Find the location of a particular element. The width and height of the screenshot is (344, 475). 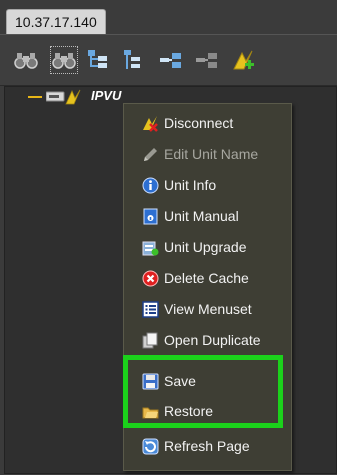

toolbar is located at coordinates (168, 60).